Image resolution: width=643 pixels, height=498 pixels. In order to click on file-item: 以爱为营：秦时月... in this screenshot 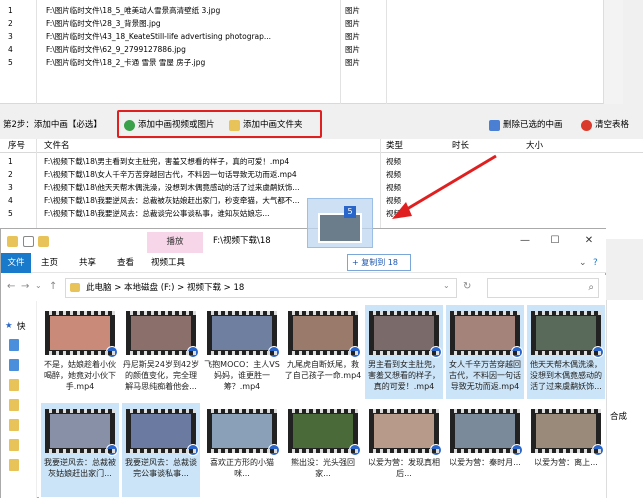, I will do `click(485, 450)`.